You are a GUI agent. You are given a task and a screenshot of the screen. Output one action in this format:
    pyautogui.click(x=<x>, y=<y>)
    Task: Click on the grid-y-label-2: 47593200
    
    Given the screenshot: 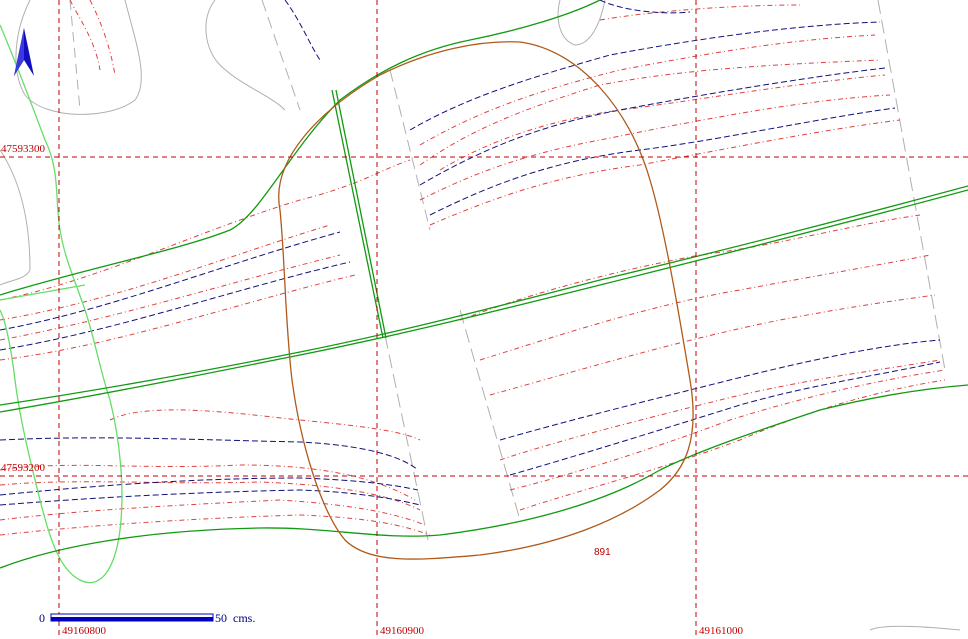 What is the action you would take?
    pyautogui.click(x=23, y=468)
    